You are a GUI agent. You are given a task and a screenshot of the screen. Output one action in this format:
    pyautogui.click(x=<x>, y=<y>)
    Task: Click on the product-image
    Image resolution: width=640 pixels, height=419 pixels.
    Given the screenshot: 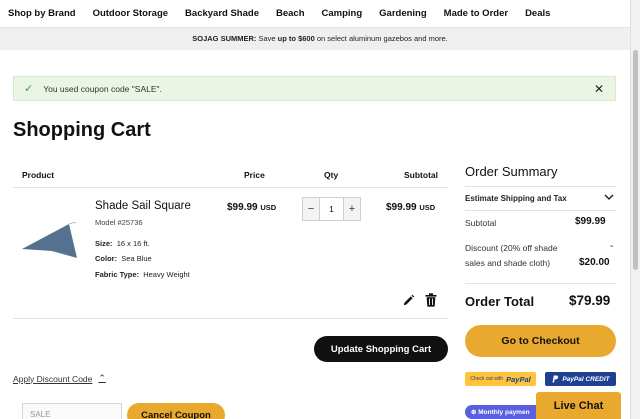 What is the action you would take?
    pyautogui.click(x=50, y=242)
    